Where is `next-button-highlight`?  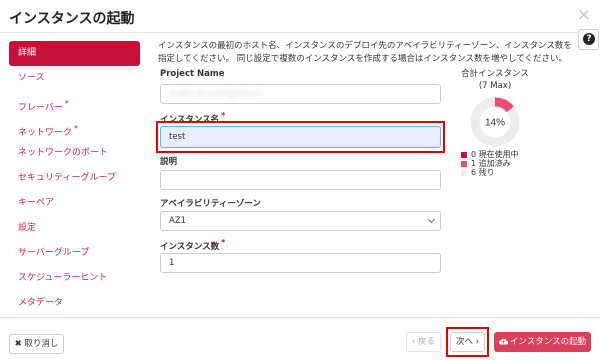 next-button-highlight is located at coordinates (467, 342).